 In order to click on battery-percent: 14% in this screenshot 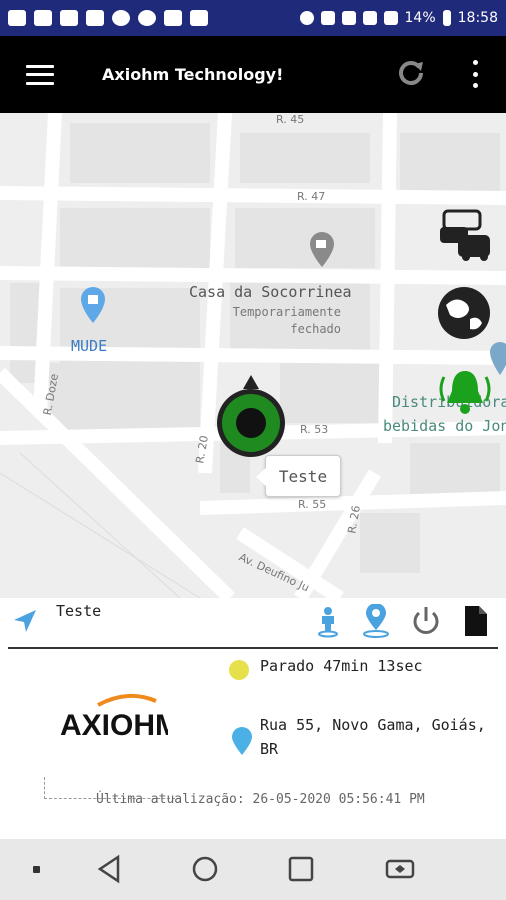, I will do `click(420, 18)`.